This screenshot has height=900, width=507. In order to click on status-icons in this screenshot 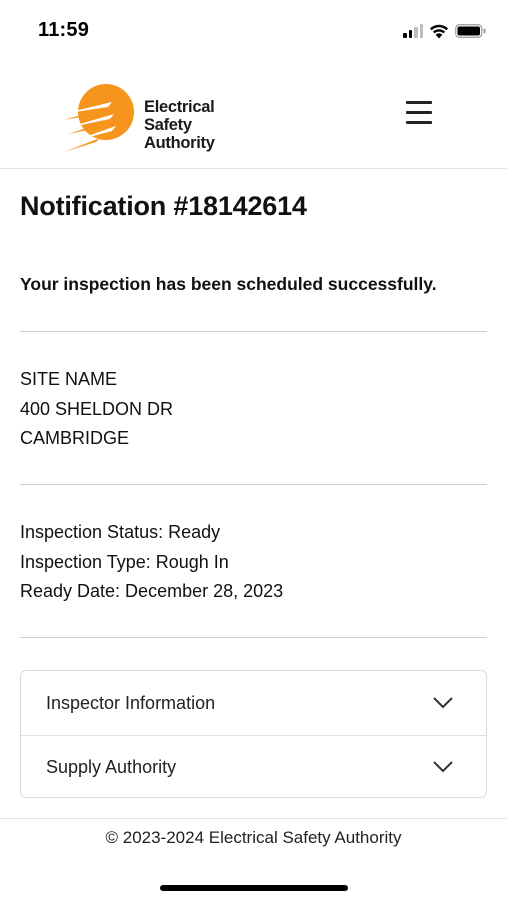, I will do `click(445, 31)`.